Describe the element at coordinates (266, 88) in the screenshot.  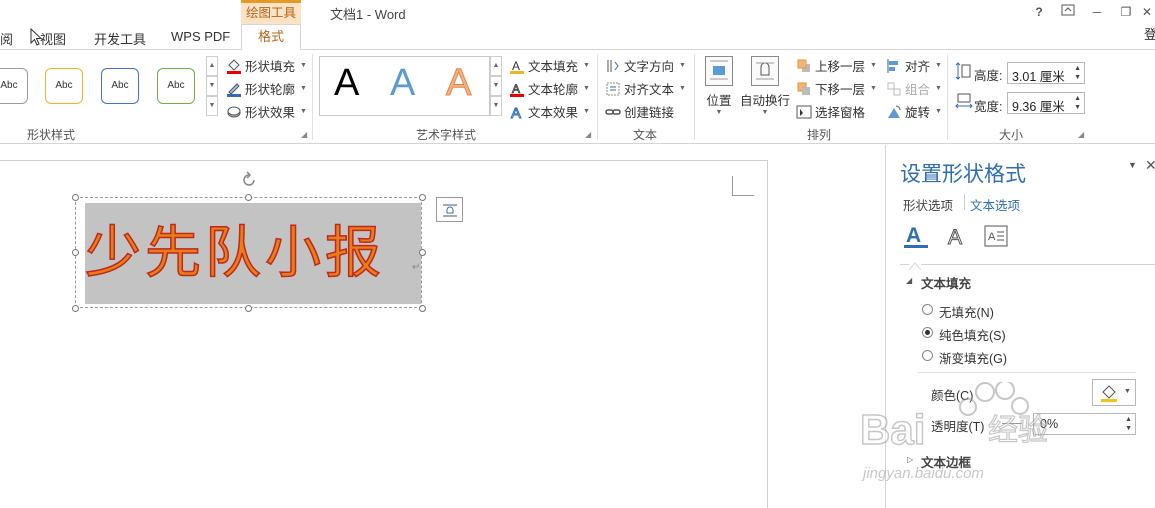
I see `shape-outline-button: 形状轮廓 ▼` at that location.